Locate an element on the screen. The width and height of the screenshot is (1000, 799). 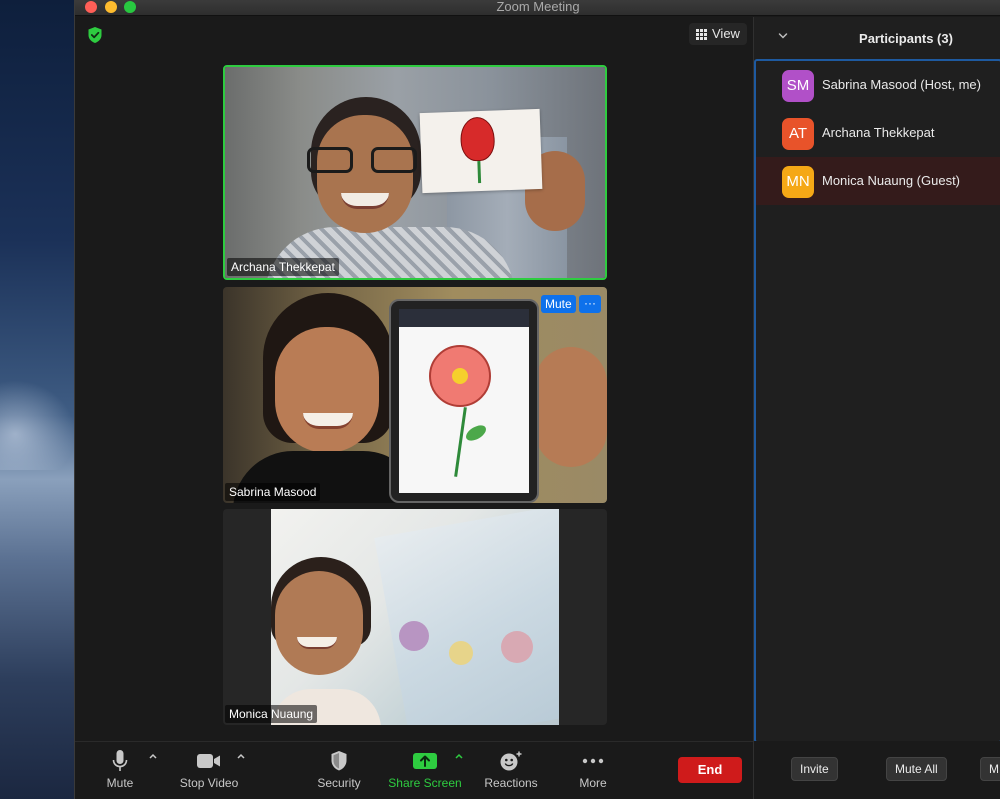
rose-drawing-card is located at coordinates (481, 151).